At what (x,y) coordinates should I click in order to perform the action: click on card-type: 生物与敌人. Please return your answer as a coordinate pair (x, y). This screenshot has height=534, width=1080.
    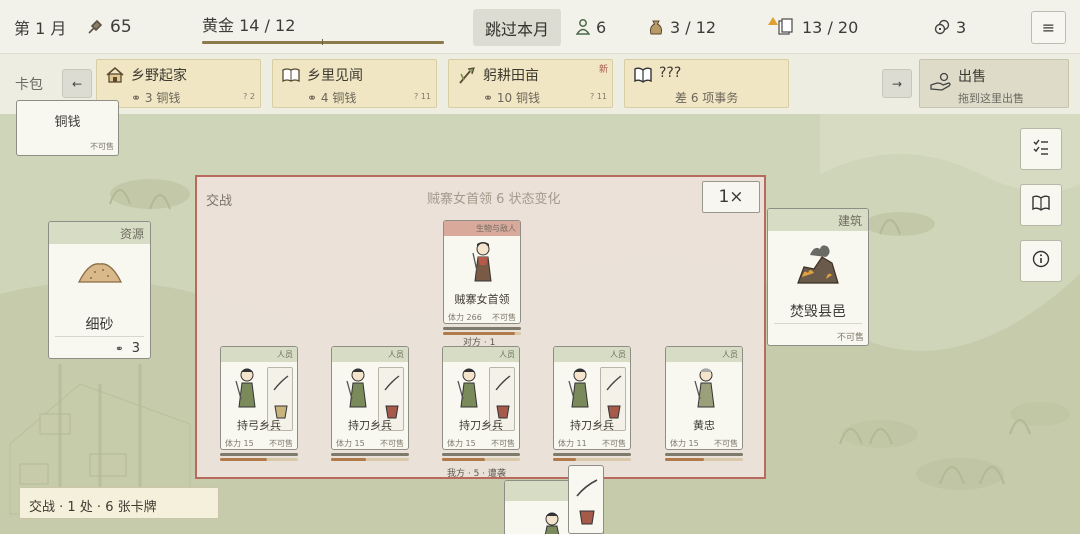
    Looking at the image, I should click on (482, 228).